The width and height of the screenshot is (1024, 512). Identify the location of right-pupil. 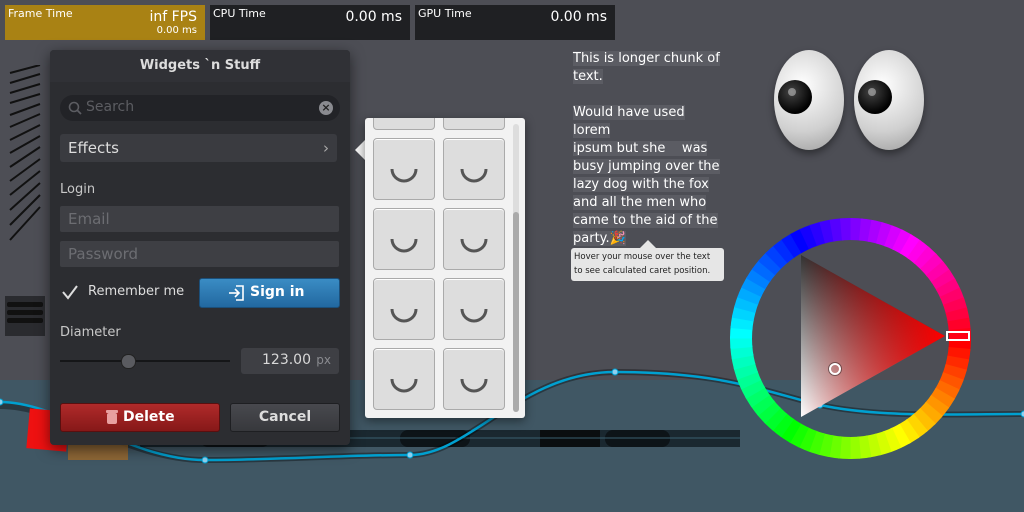
(875, 97).